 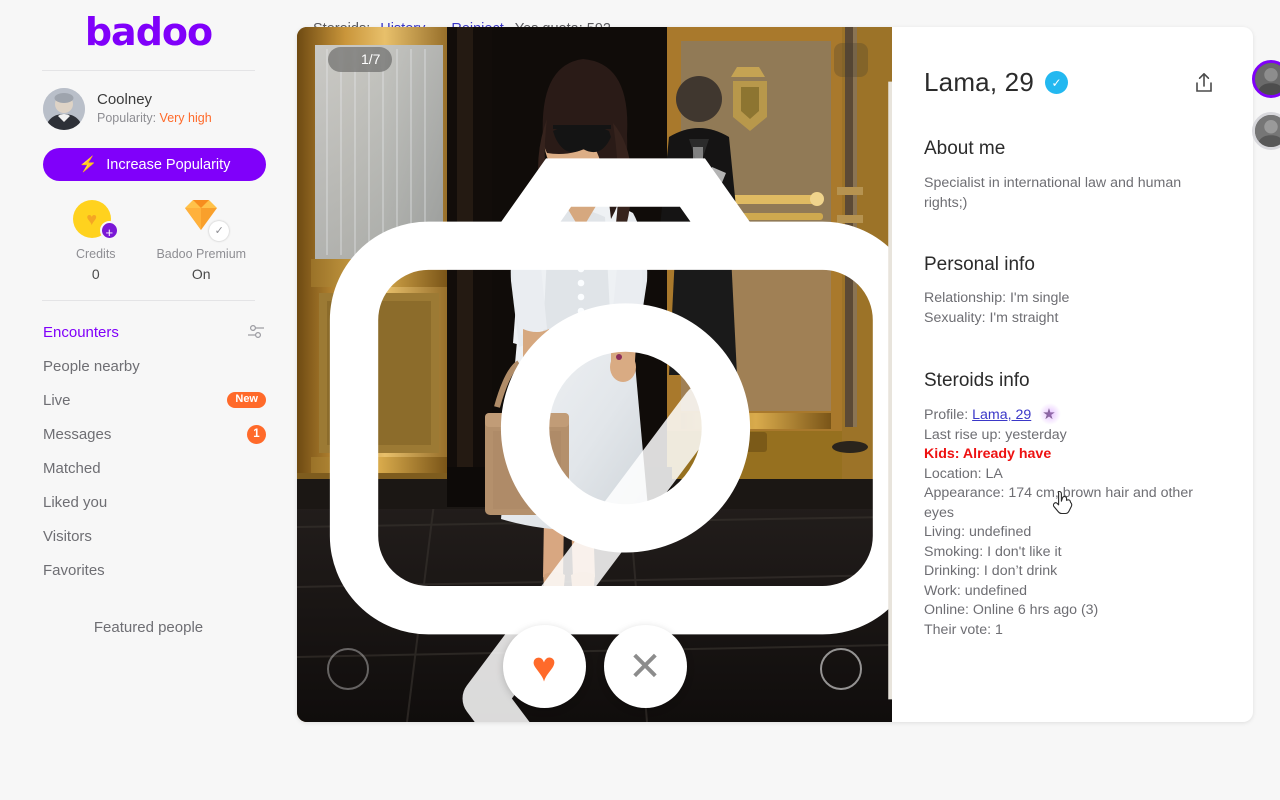 I want to click on personal-info-line: Relationship: I'm single, so click(x=997, y=298).